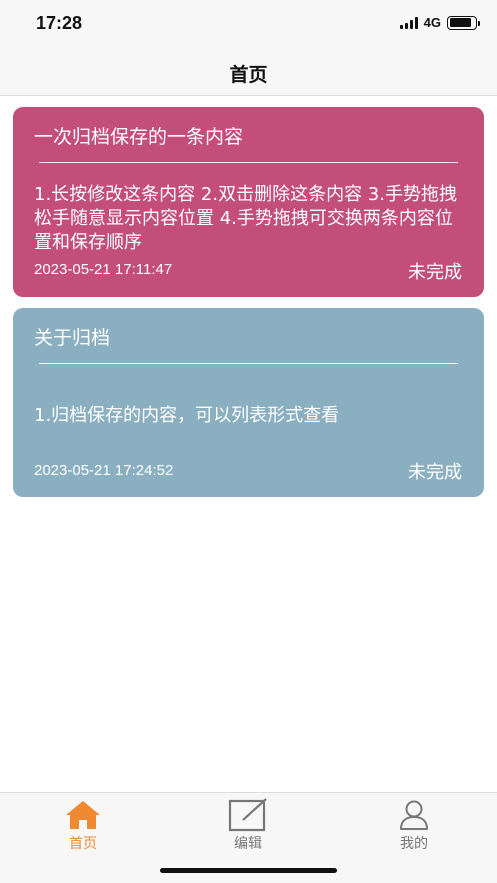 The height and width of the screenshot is (883, 497). I want to click on navigation-bar: 首页, so click(248, 72).